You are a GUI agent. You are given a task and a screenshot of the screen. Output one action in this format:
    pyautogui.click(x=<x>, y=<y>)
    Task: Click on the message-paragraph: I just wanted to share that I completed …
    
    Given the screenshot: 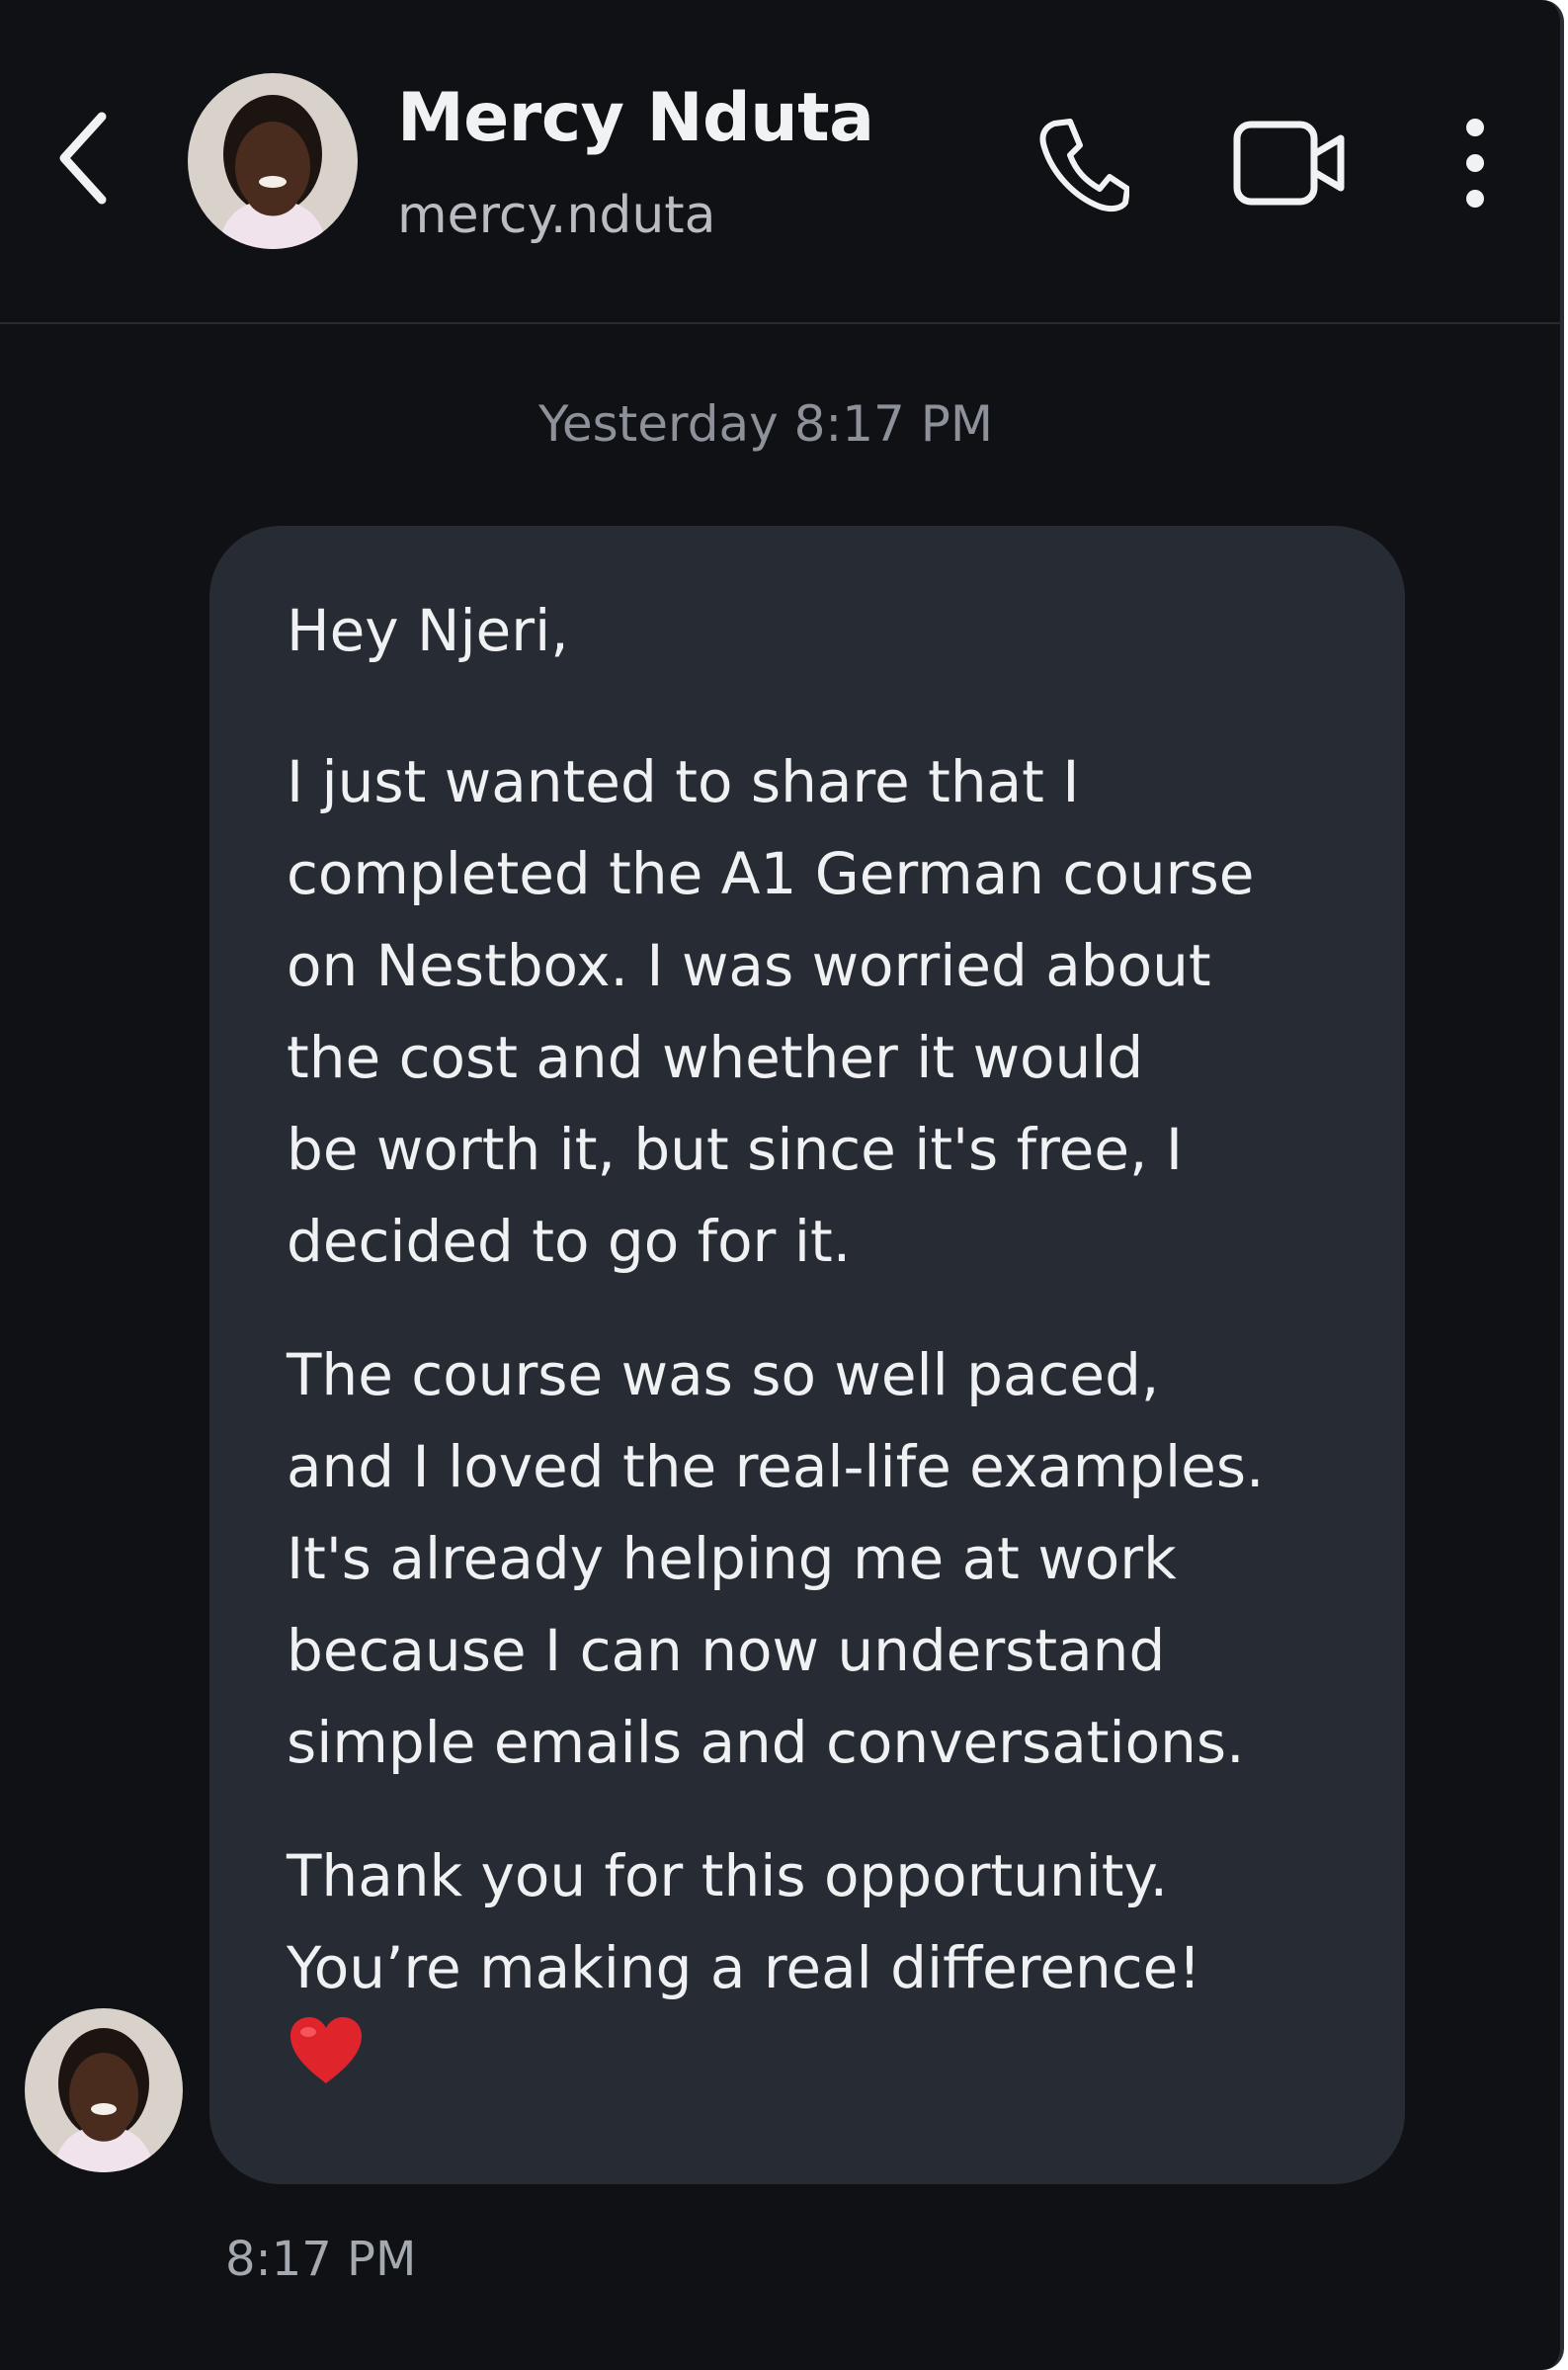 What is the action you would take?
    pyautogui.click(x=771, y=1011)
    